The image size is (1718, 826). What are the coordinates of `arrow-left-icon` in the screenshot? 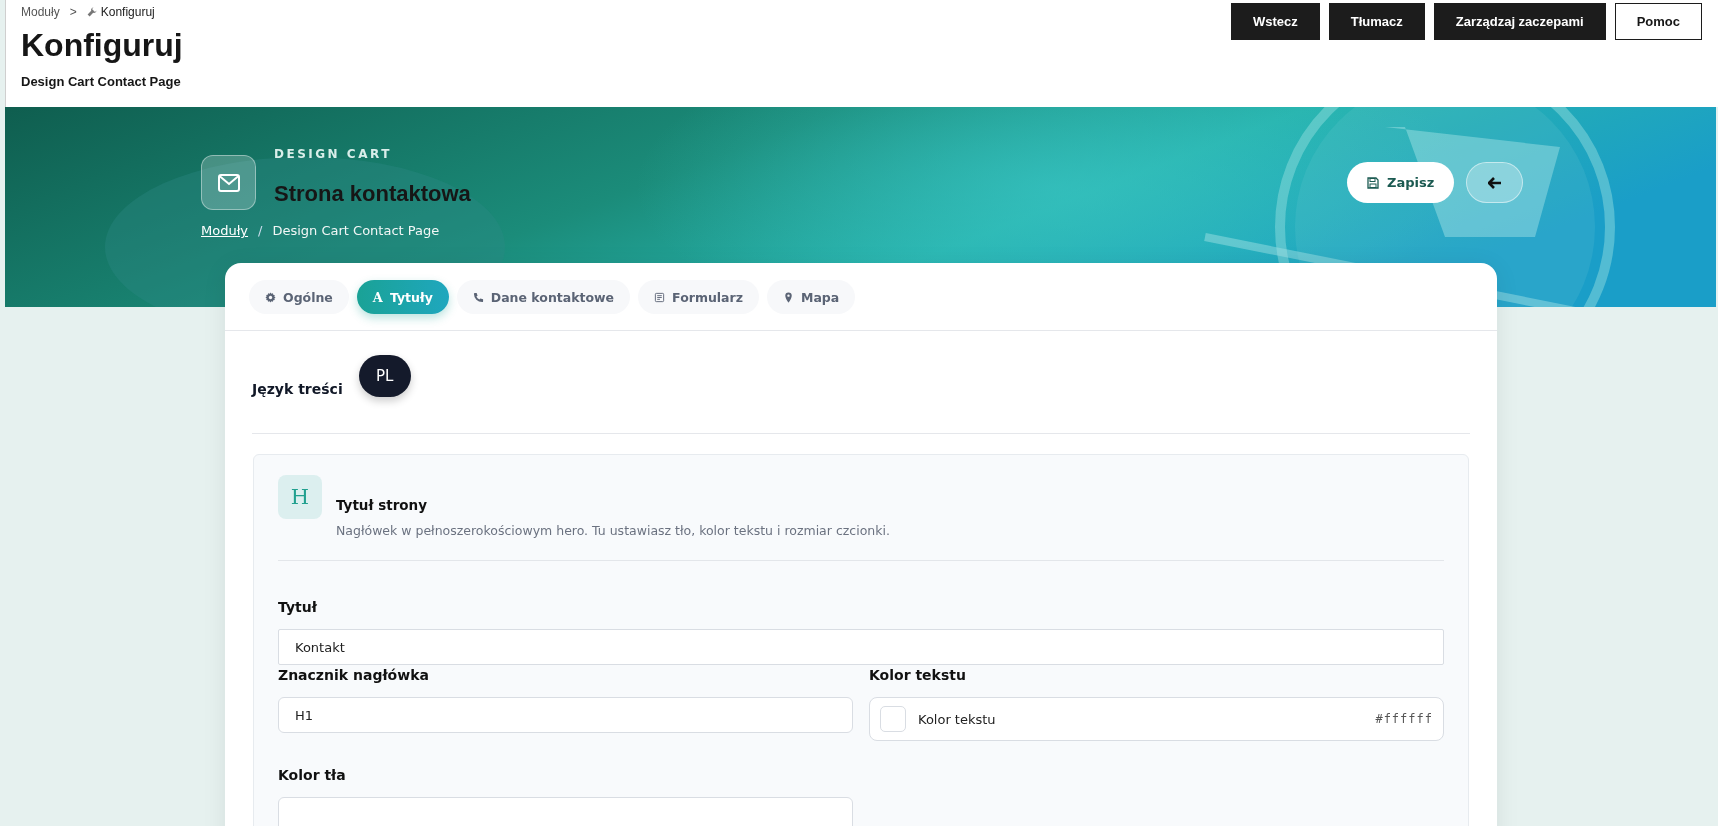 It's located at (1494, 182).